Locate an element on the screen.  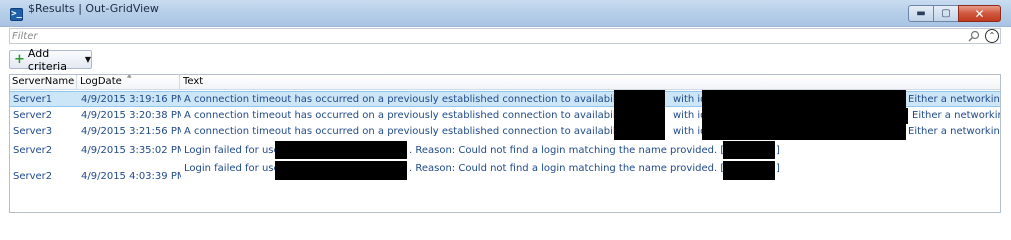
minimize-button: ▬ is located at coordinates (920, 13).